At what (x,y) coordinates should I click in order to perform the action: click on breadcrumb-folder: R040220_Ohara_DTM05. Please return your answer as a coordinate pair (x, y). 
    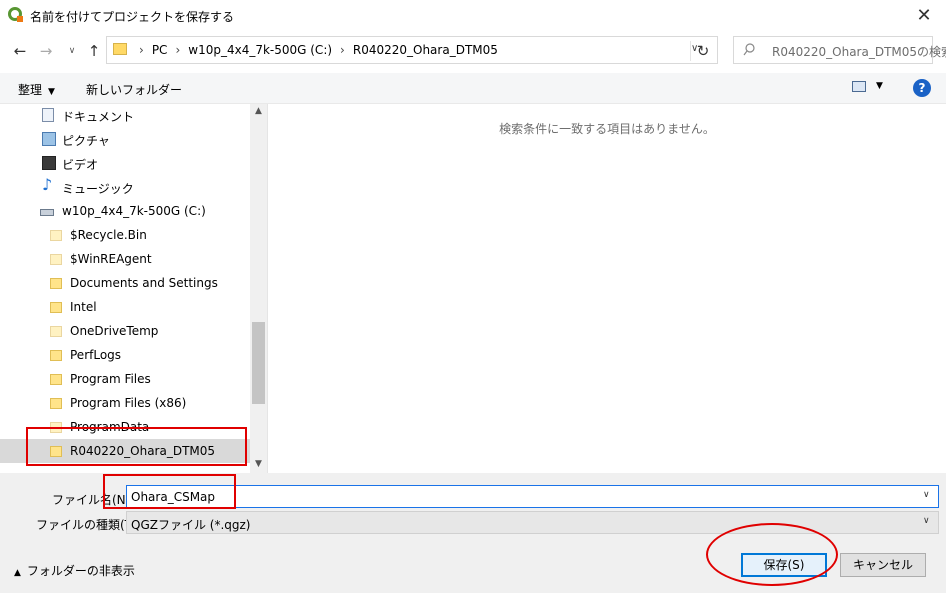
    Looking at the image, I should click on (425, 50).